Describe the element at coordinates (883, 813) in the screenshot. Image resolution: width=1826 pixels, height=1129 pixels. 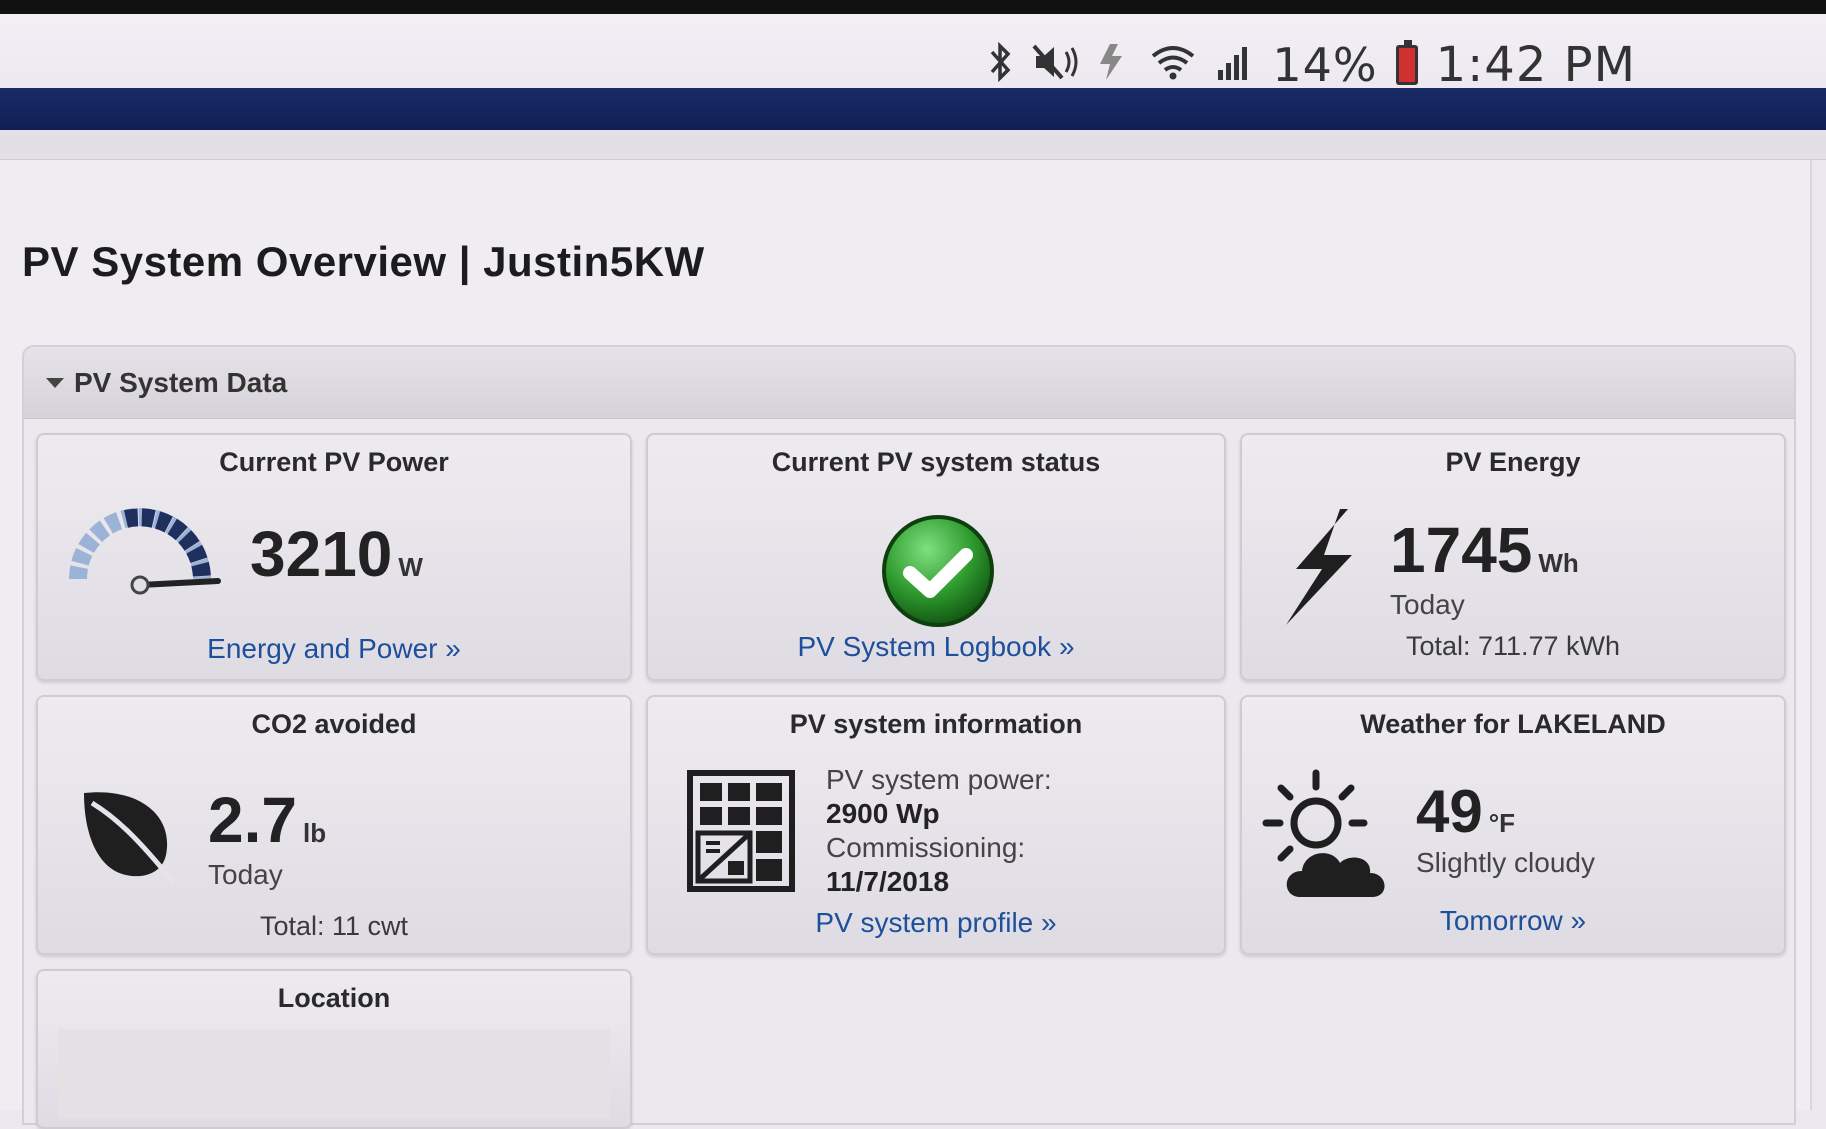
I see `system-power-value: 2900 Wp` at that location.